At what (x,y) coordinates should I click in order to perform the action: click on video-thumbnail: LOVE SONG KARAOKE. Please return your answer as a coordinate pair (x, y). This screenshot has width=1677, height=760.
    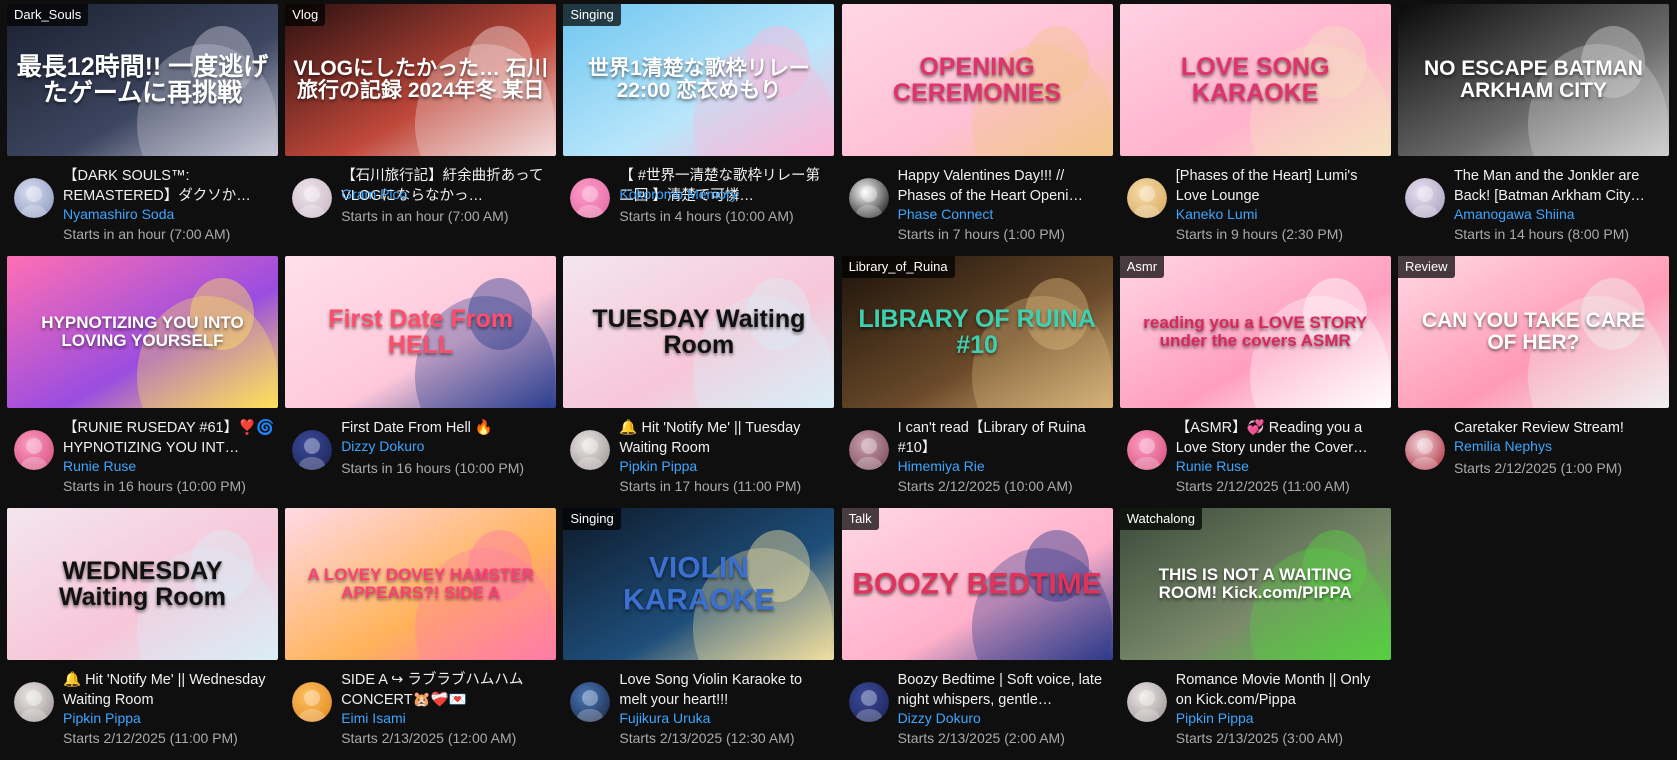
    Looking at the image, I should click on (1255, 80).